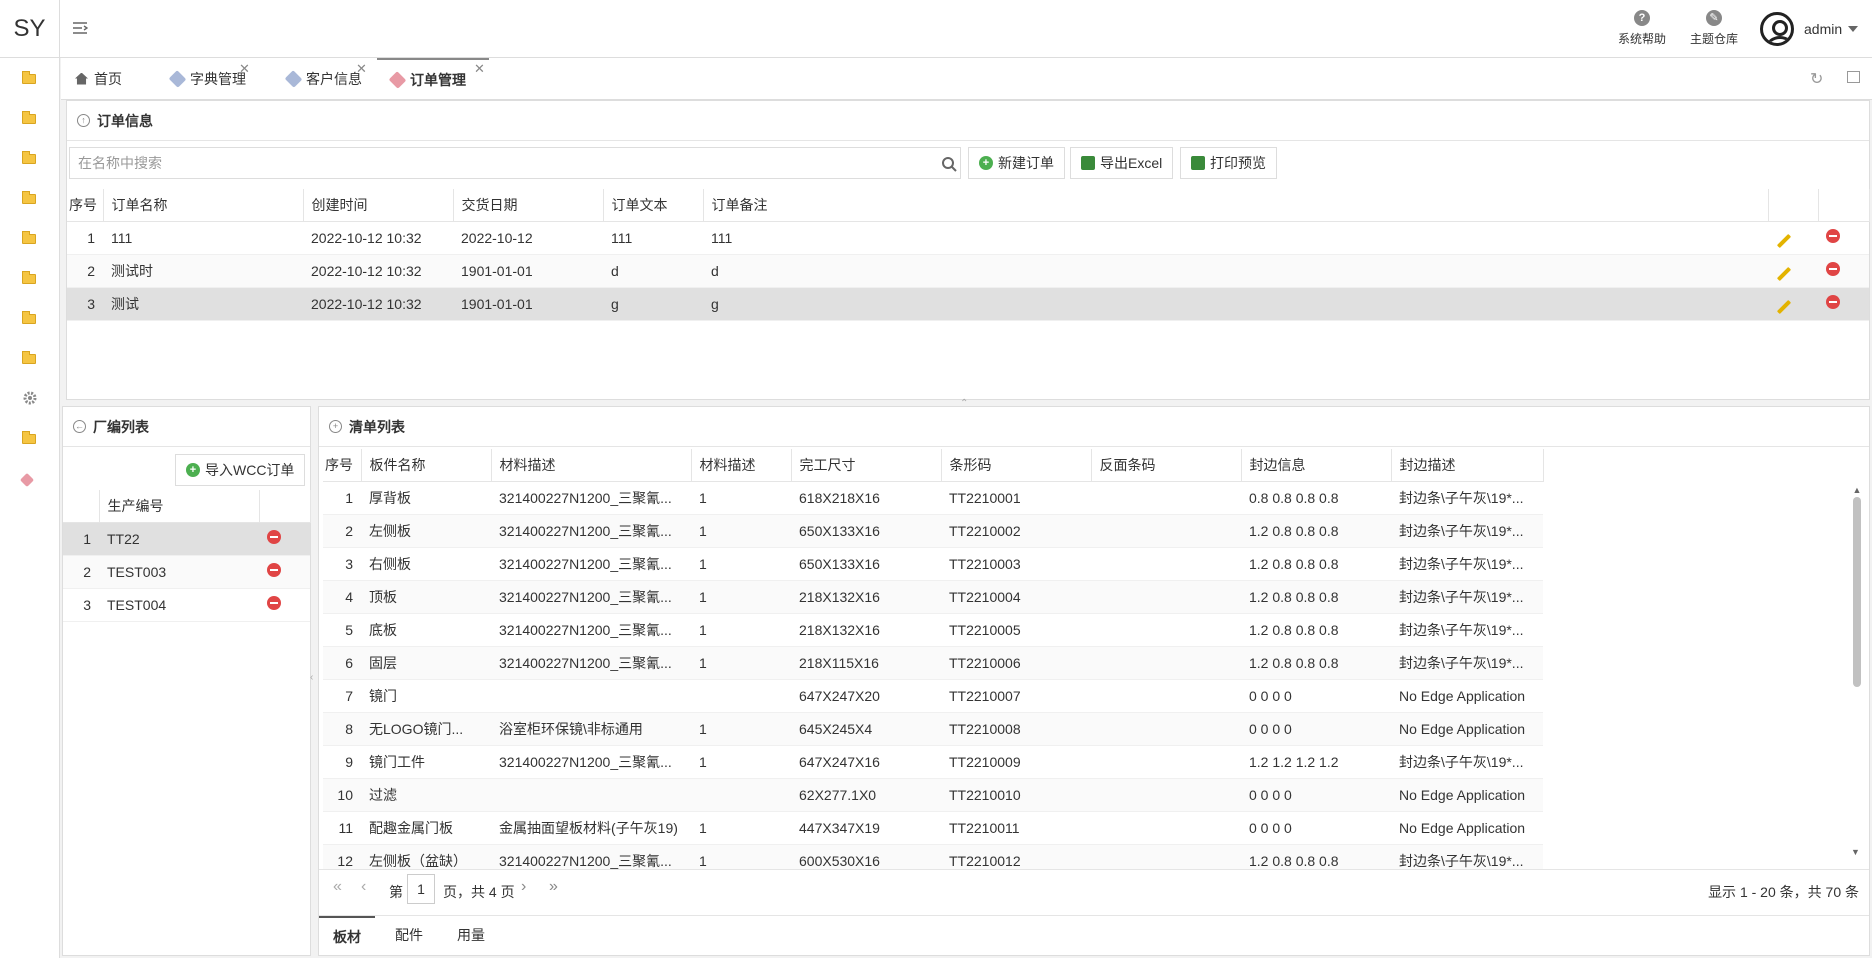 The image size is (1872, 958). Describe the element at coordinates (186, 572) in the screenshot. I see `table-row: 2 TEST003` at that location.